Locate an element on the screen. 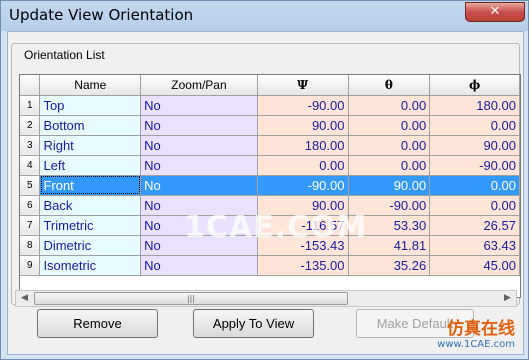 The height and width of the screenshot is (360, 529). table-row: 9 Isometric No -135.00 35.26 45.00 is located at coordinates (270, 265).